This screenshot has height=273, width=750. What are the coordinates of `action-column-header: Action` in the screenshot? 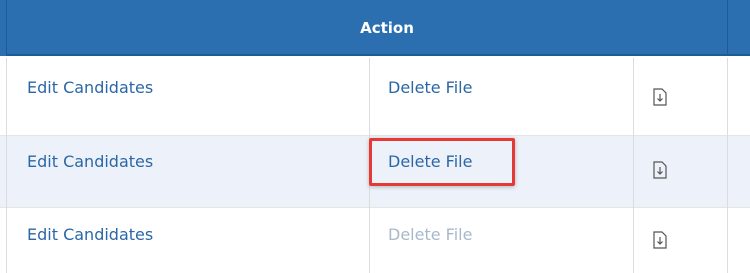 It's located at (387, 28).